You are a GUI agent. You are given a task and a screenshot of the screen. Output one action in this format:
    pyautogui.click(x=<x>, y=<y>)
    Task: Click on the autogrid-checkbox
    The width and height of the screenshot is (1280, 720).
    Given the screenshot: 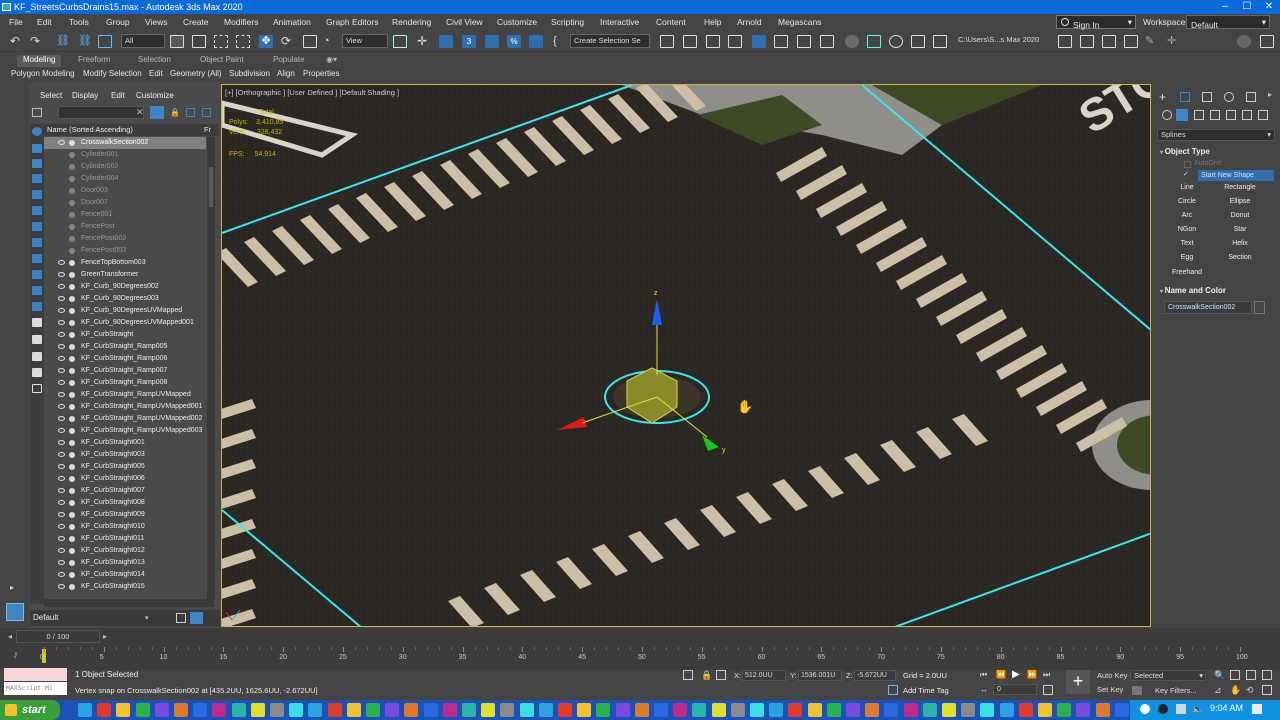 What is the action you would take?
    pyautogui.click(x=1187, y=164)
    